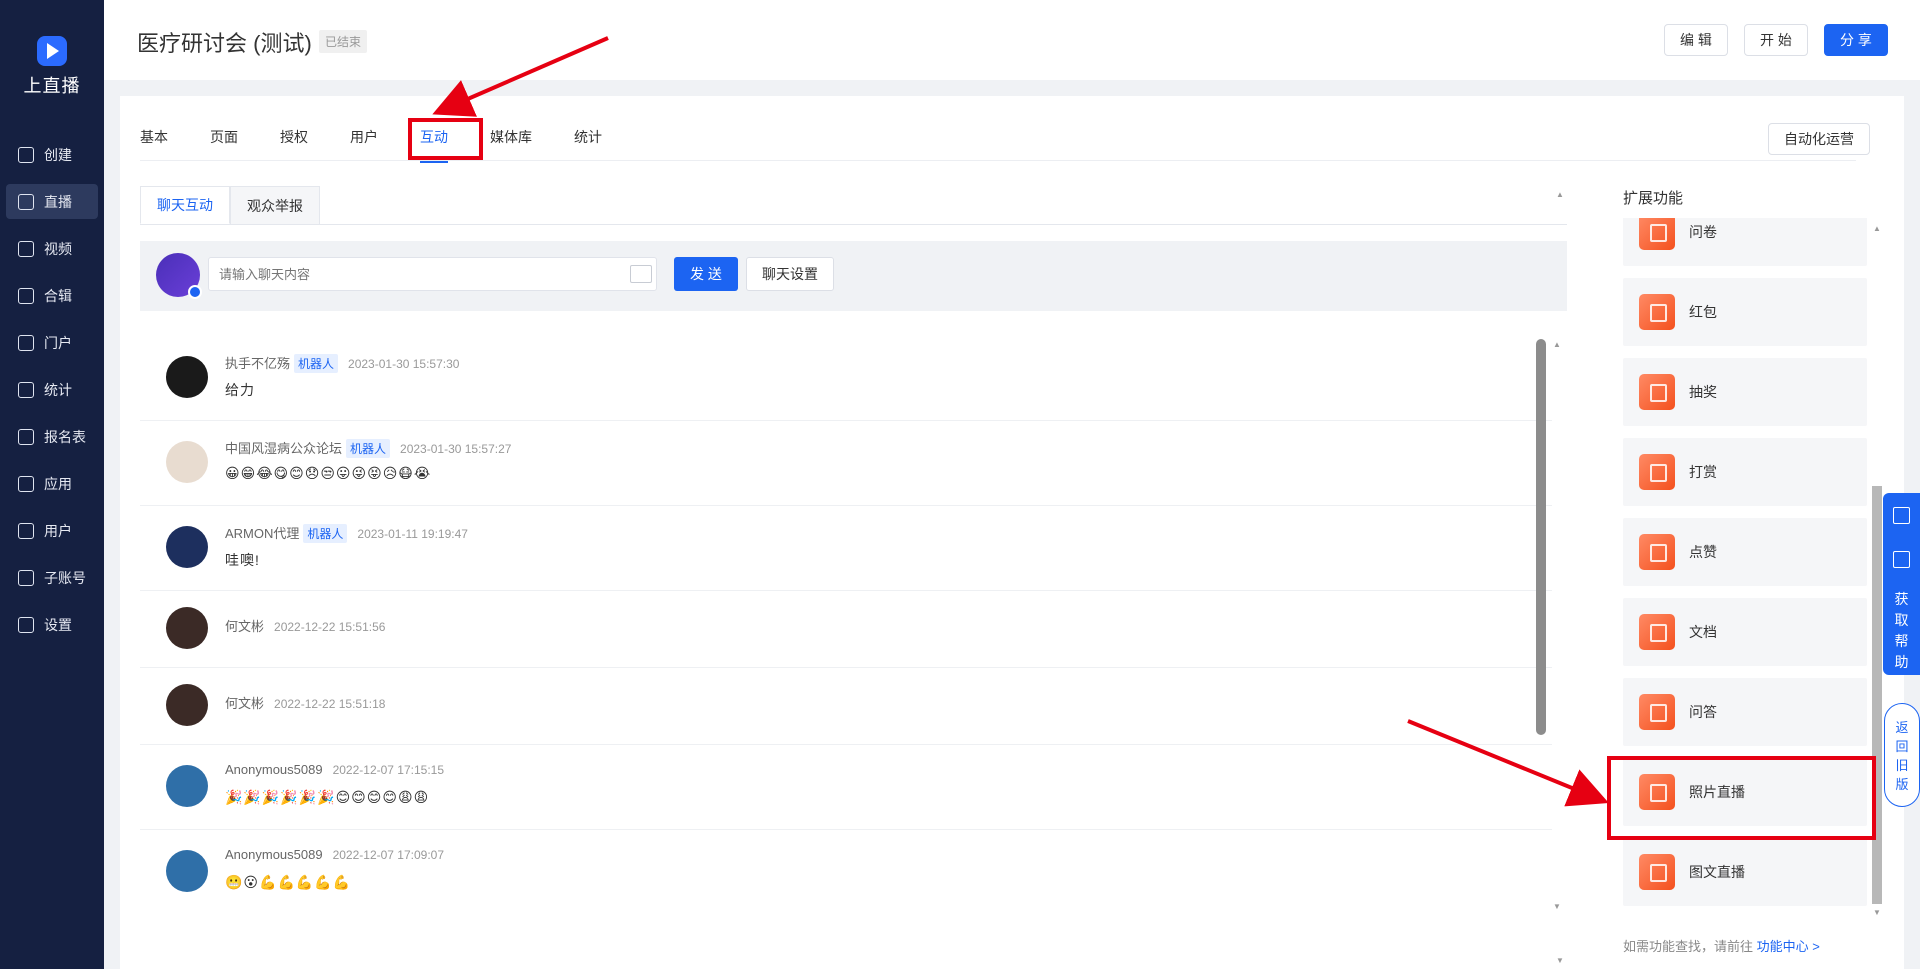  What do you see at coordinates (520, 76) in the screenshot?
I see `arrow-to-interaction-tab` at bounding box center [520, 76].